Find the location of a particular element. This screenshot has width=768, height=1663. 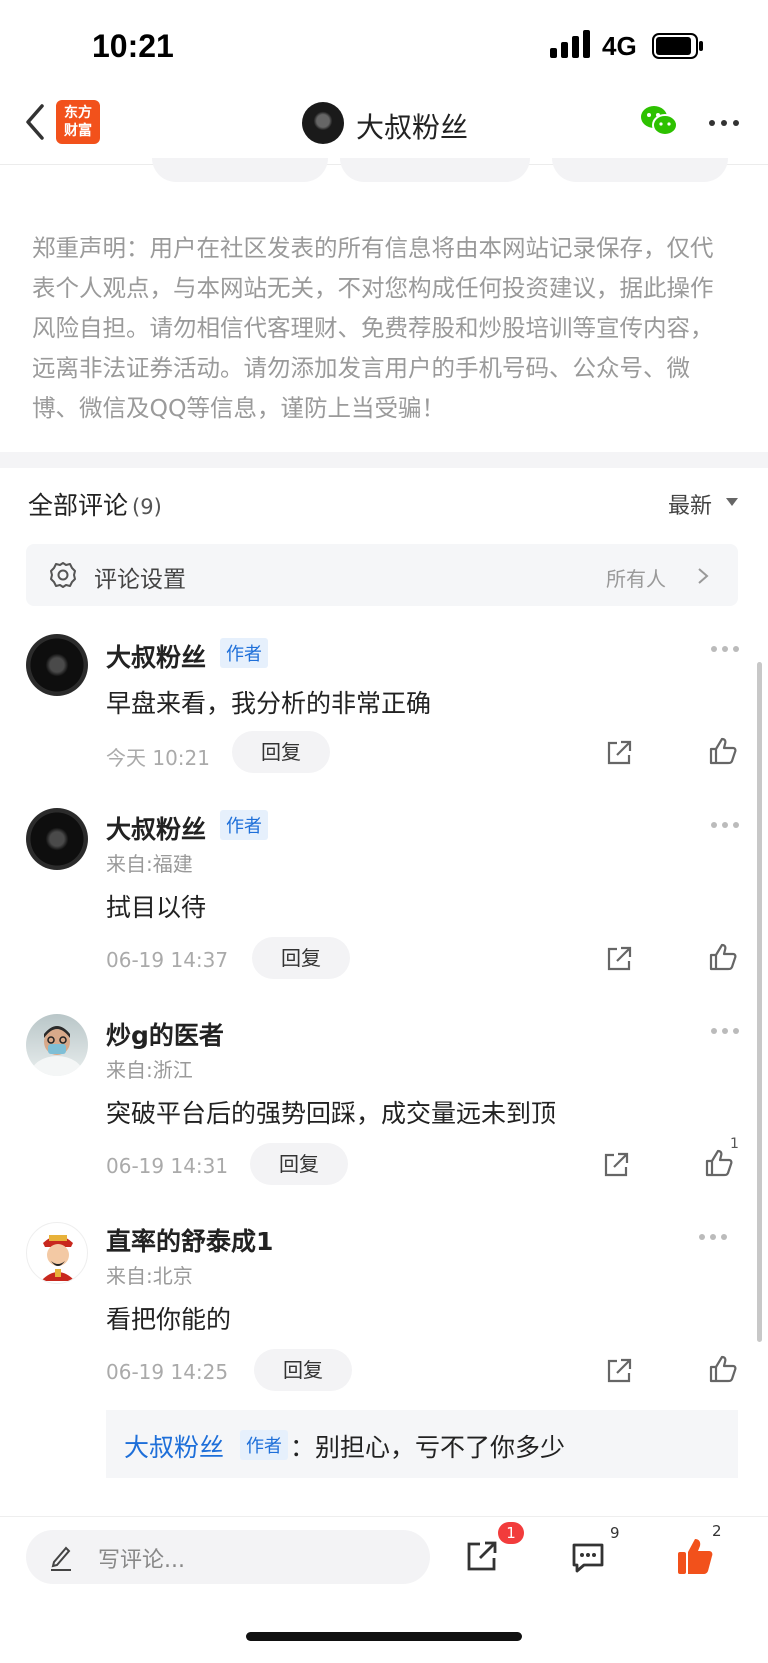

signal-icon is located at coordinates (570, 44).